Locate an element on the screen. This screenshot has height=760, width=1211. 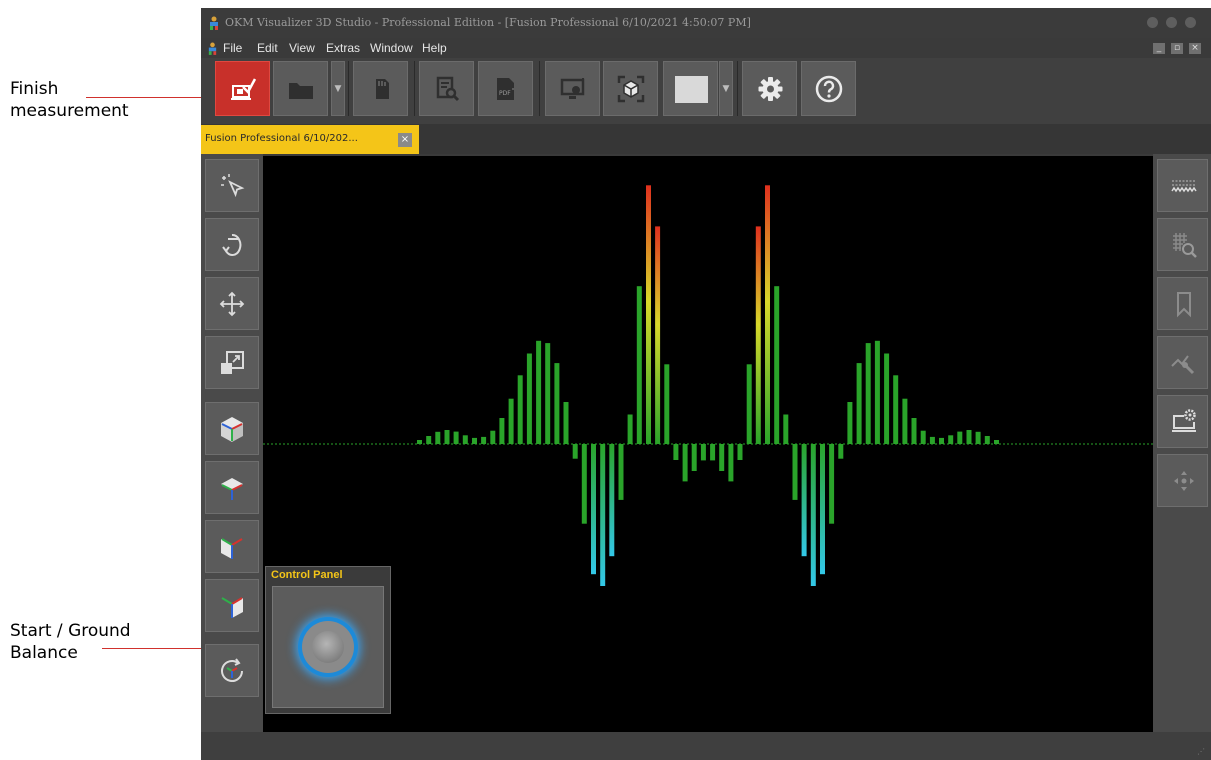
document-tab: Fusion Professional 6/10/202... × is located at coordinates (310, 139).